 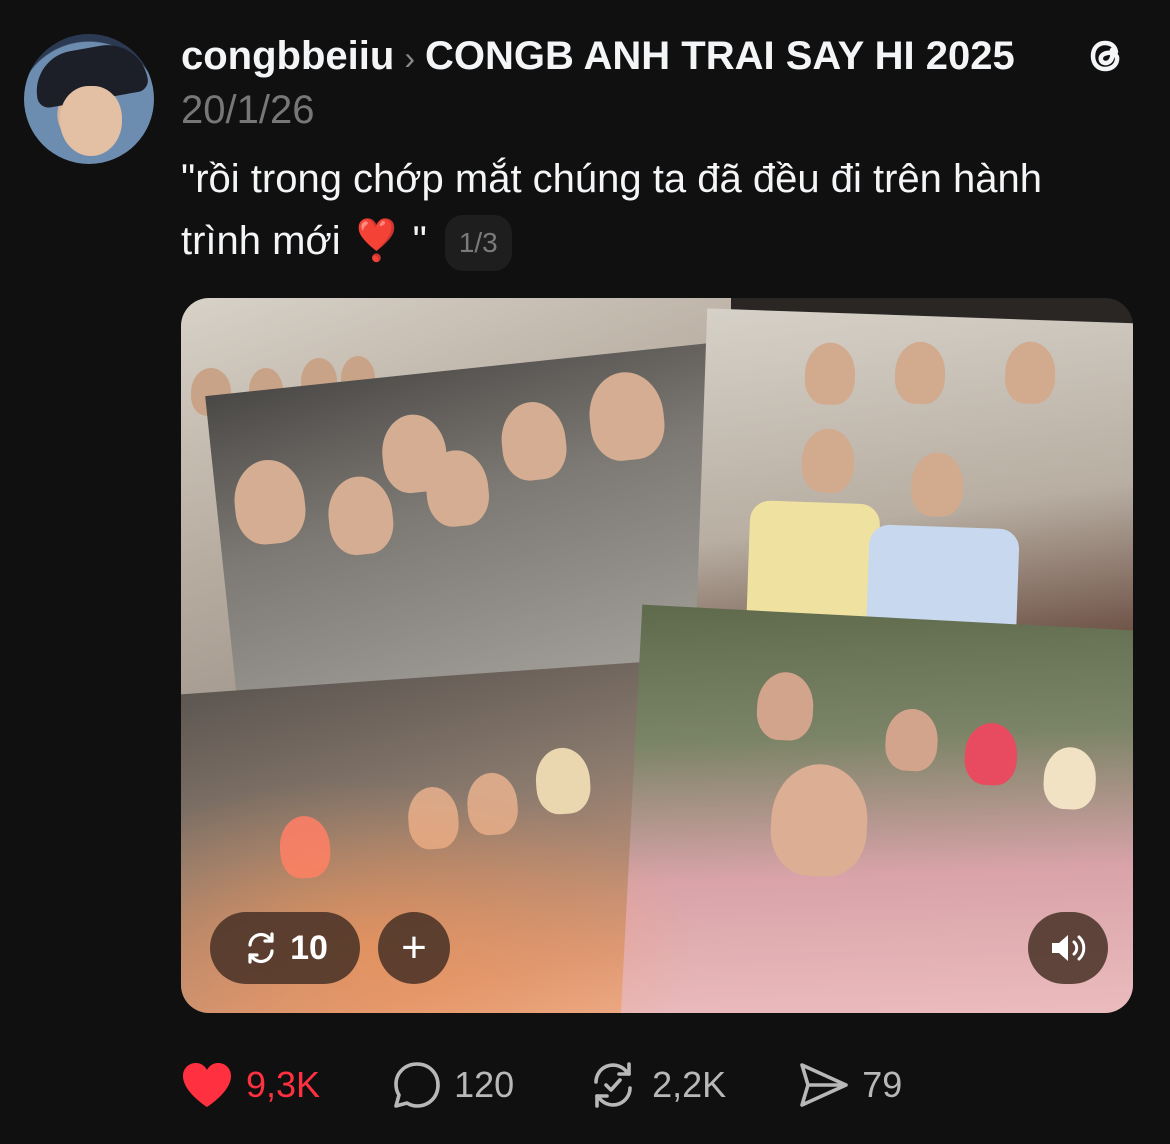 What do you see at coordinates (478, 243) in the screenshot?
I see `media-counter: 1/3` at bounding box center [478, 243].